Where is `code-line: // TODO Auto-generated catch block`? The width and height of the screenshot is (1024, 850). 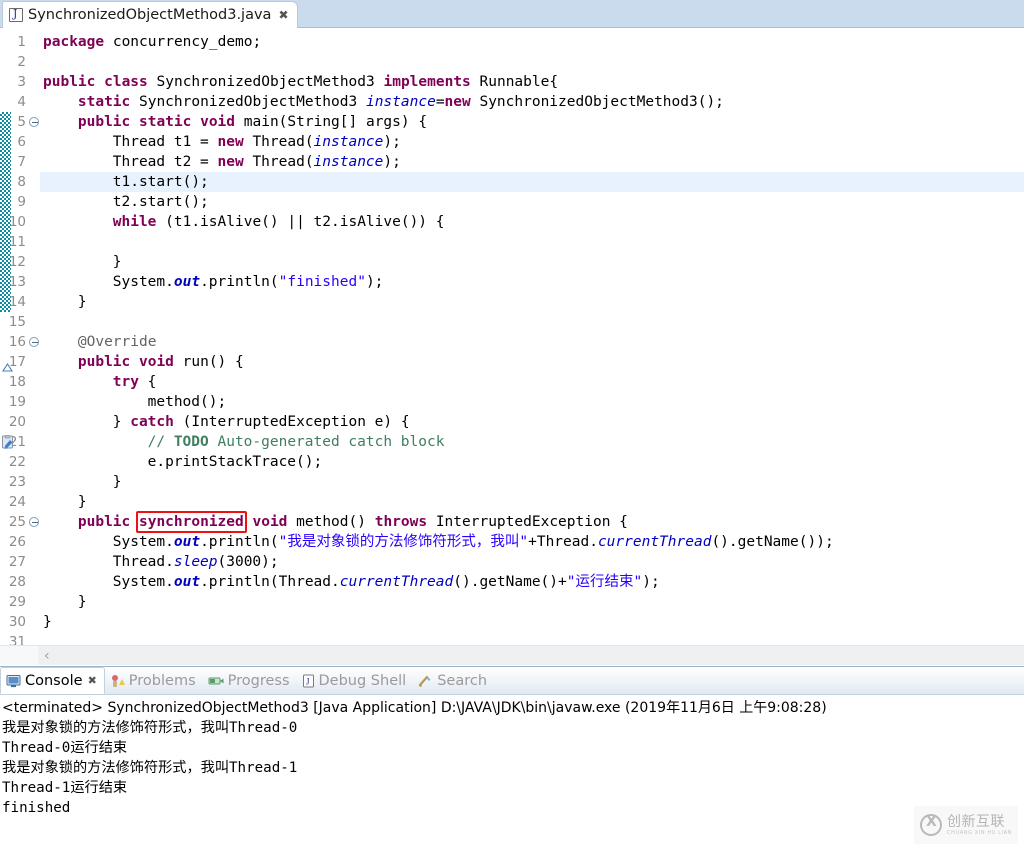
code-line: // TODO Auto-generated catch block is located at coordinates (532, 442).